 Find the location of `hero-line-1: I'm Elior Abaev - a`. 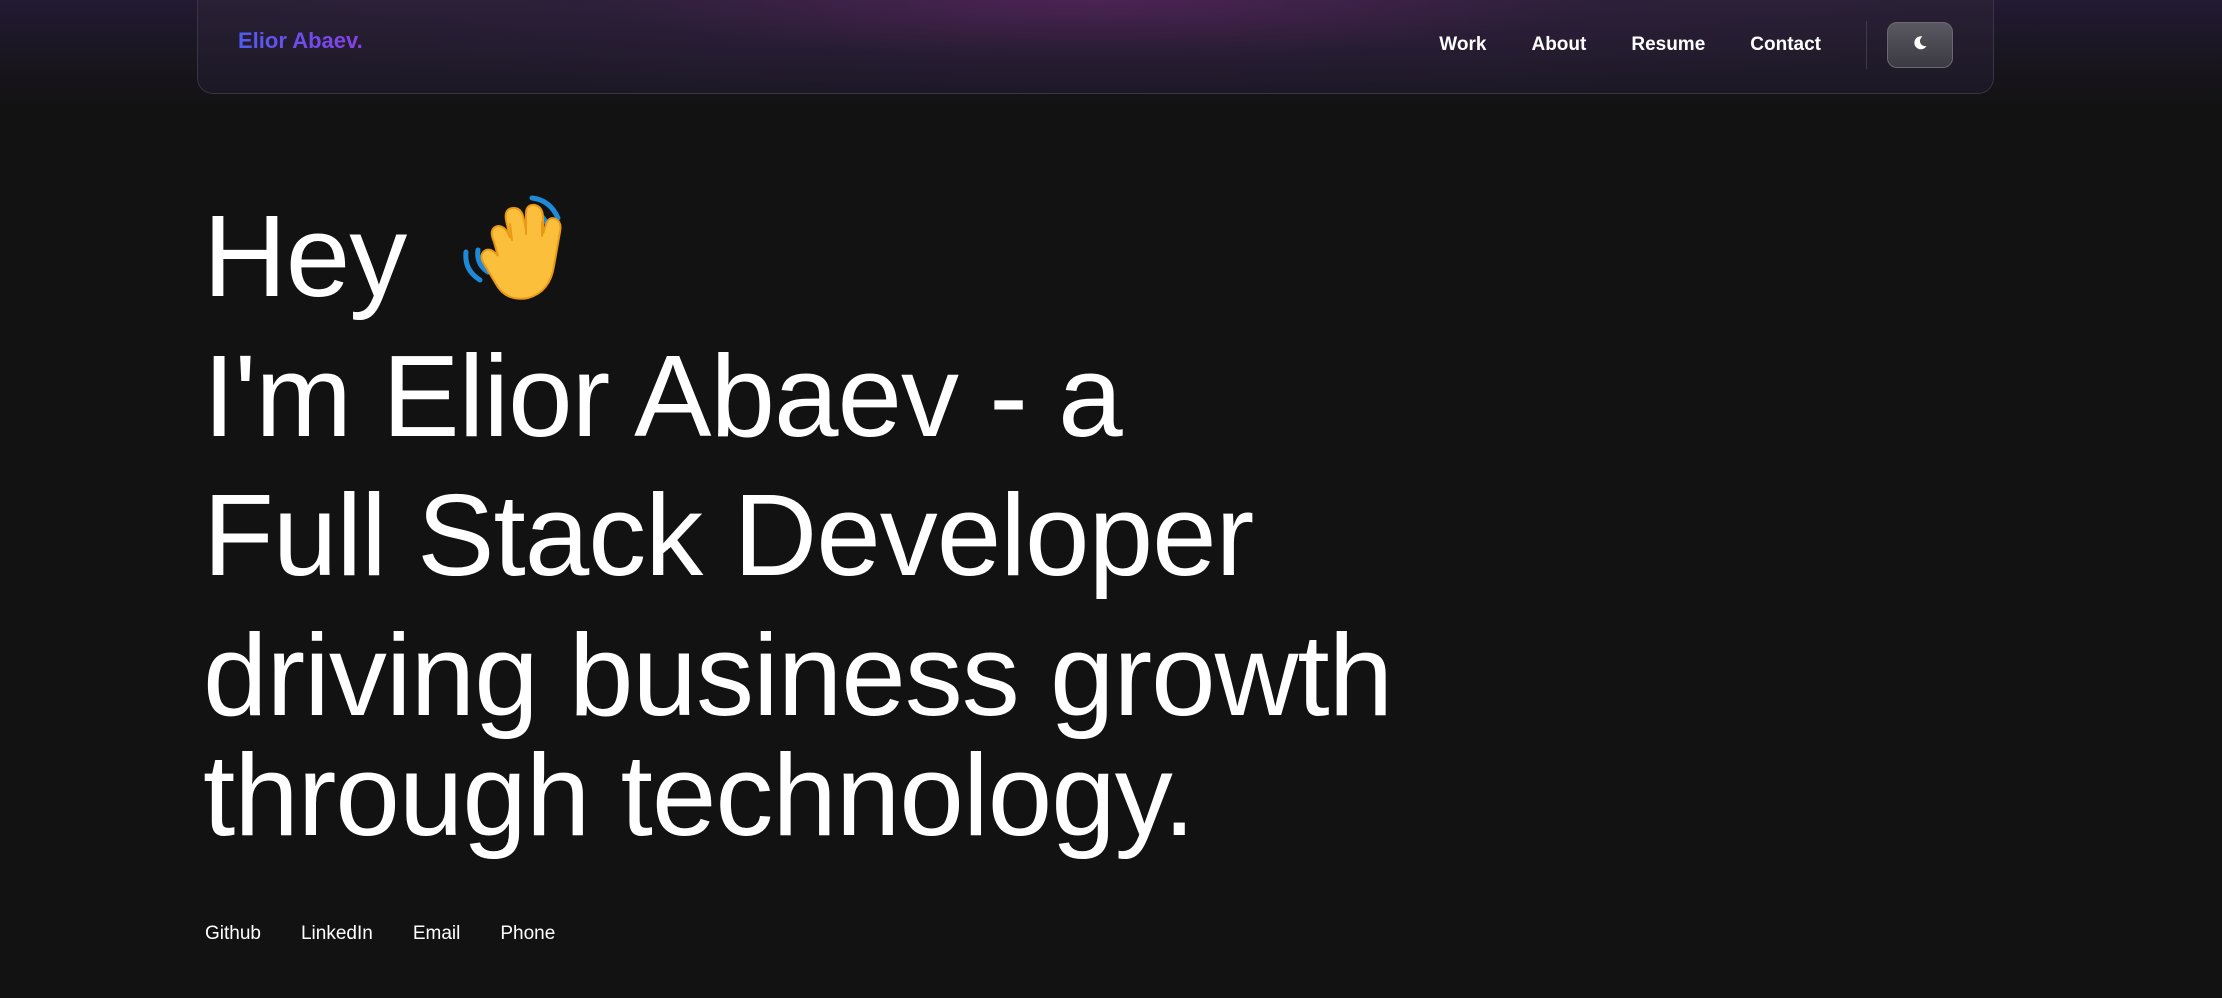

hero-line-1: I'm Elior Abaev - a is located at coordinates (663, 396).